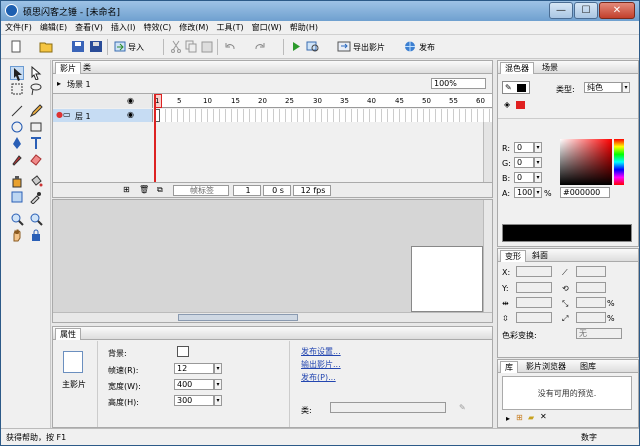  Describe the element at coordinates (78, 46) in the screenshot. I see `save-icon` at that location.